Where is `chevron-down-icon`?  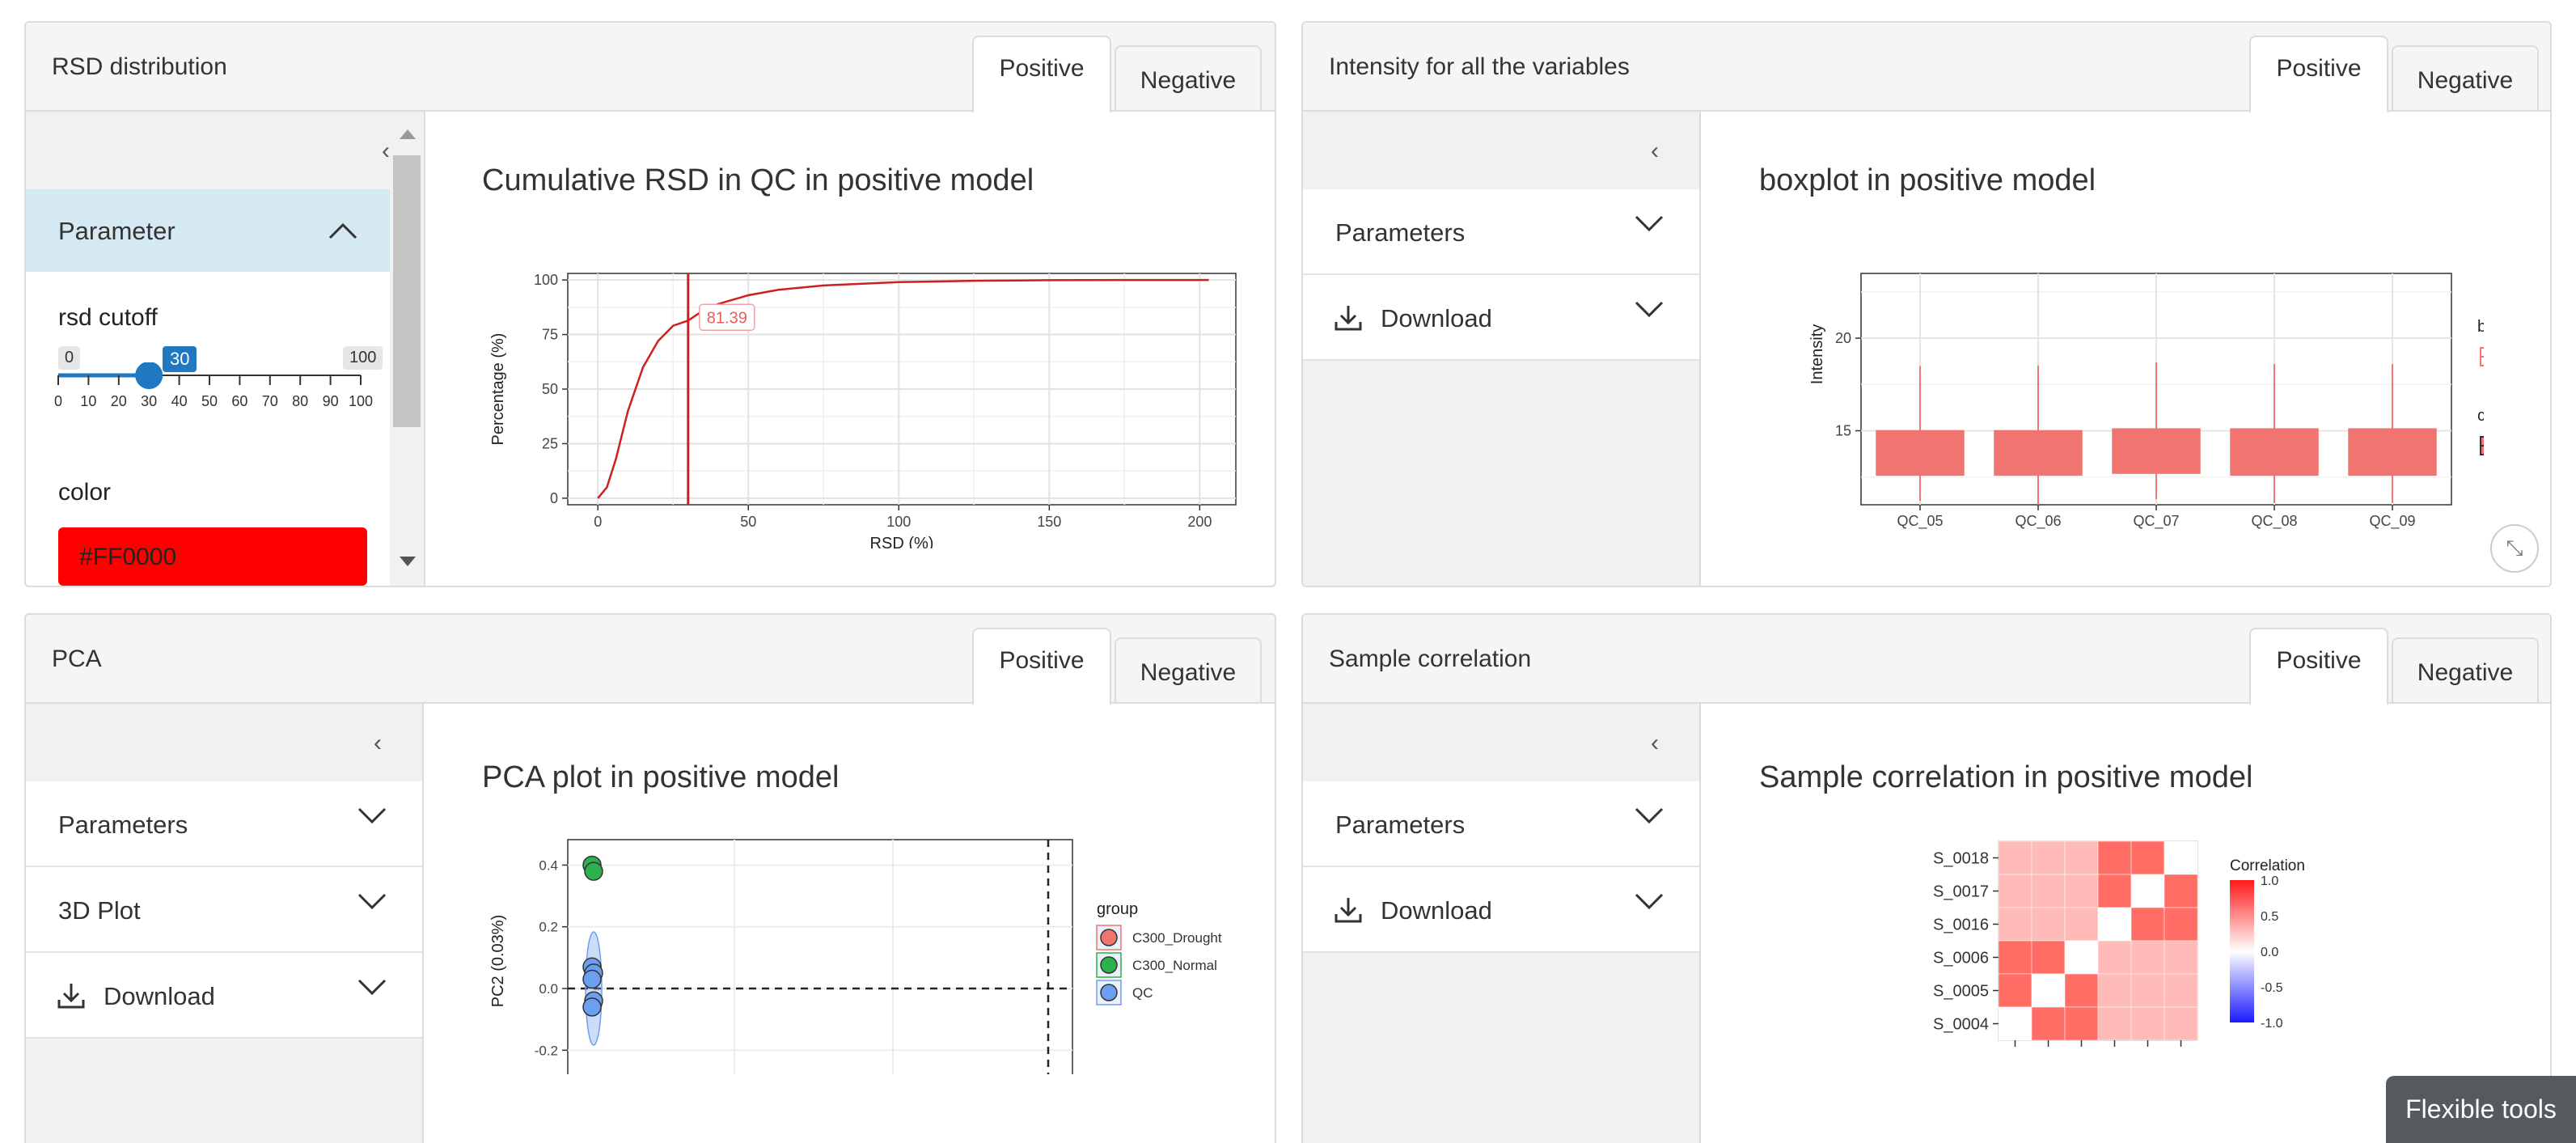
chevron-down-icon is located at coordinates (372, 901).